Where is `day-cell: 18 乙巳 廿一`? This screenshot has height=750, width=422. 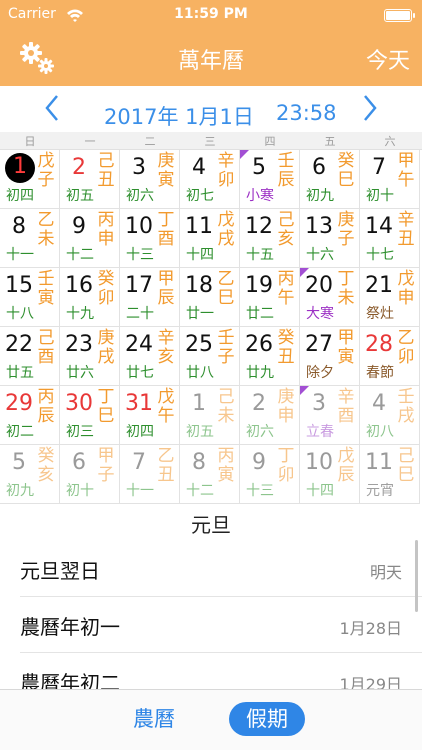
day-cell: 18 乙巳 廿一 is located at coordinates (210, 297).